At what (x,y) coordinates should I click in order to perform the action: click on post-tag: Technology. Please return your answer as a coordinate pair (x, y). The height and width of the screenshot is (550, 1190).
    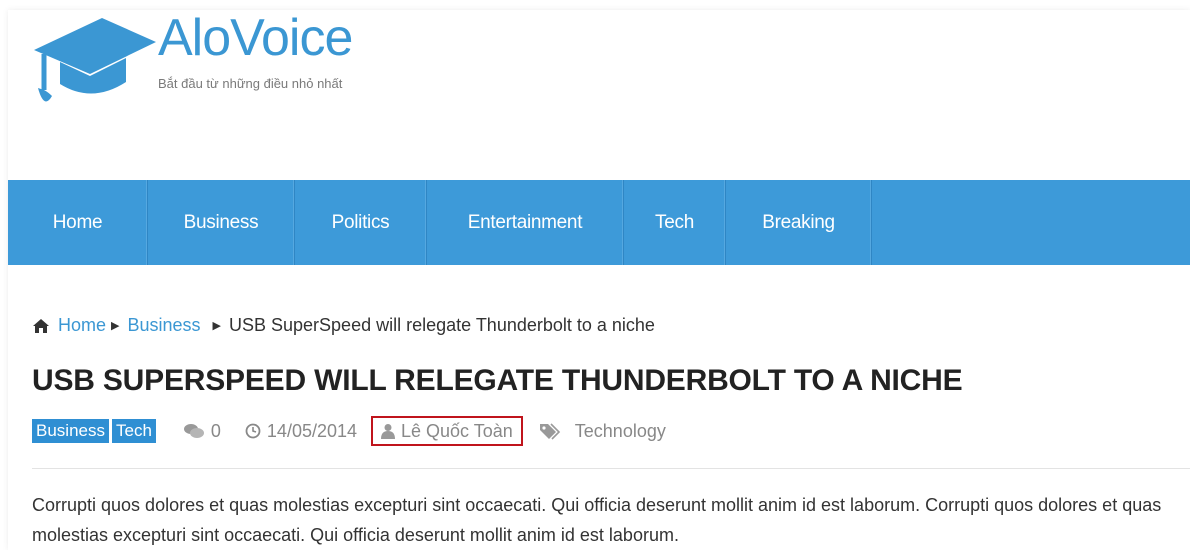
    Looking at the image, I should click on (602, 431).